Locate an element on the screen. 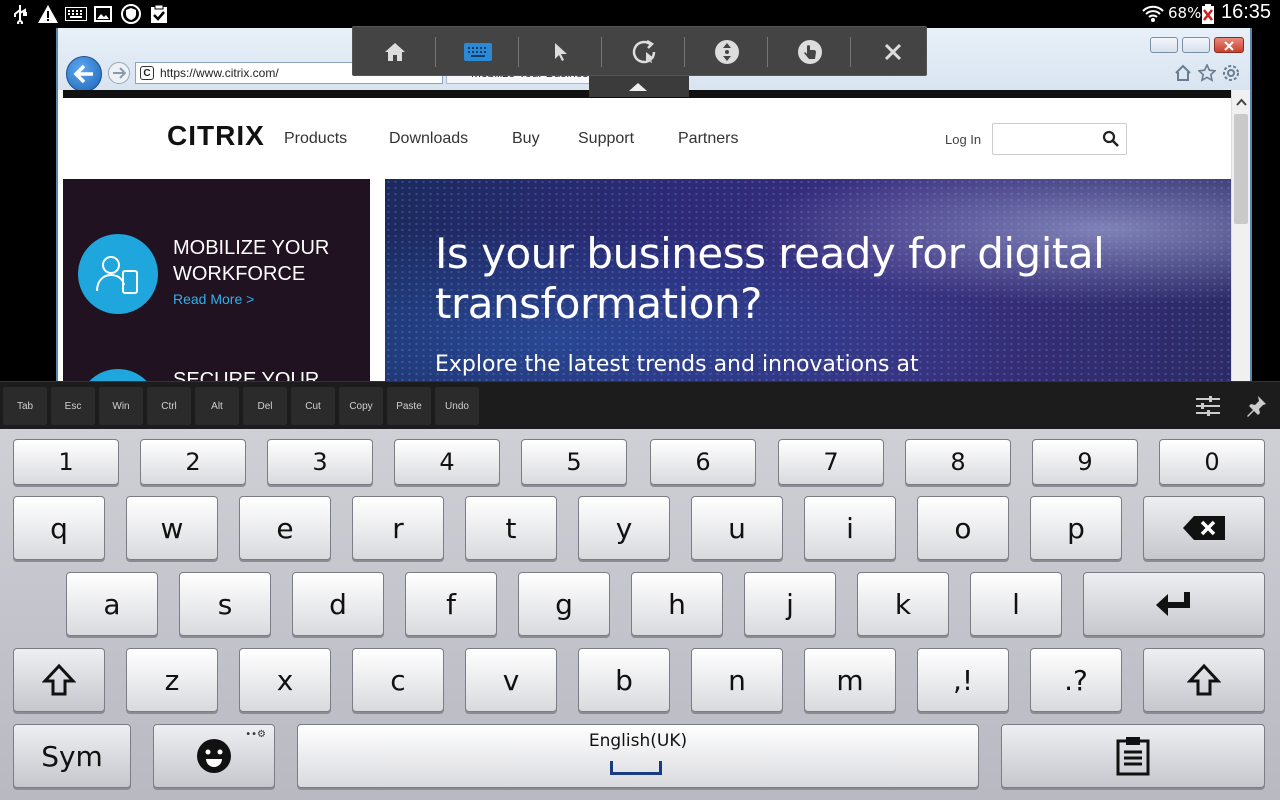 The width and height of the screenshot is (1280, 800). close-window-button is located at coordinates (1229, 45).